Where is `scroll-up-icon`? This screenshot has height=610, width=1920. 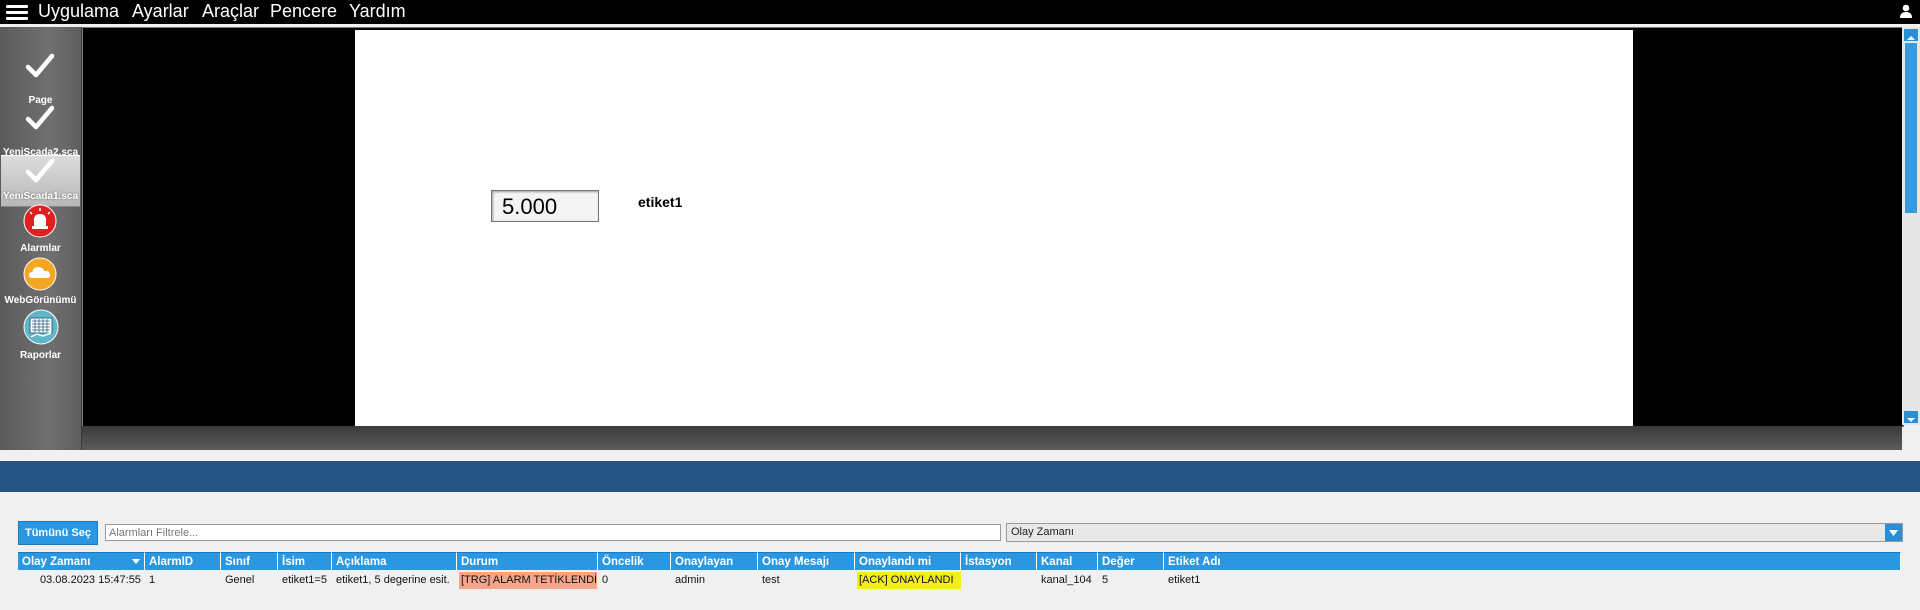
scroll-up-icon is located at coordinates (1911, 35).